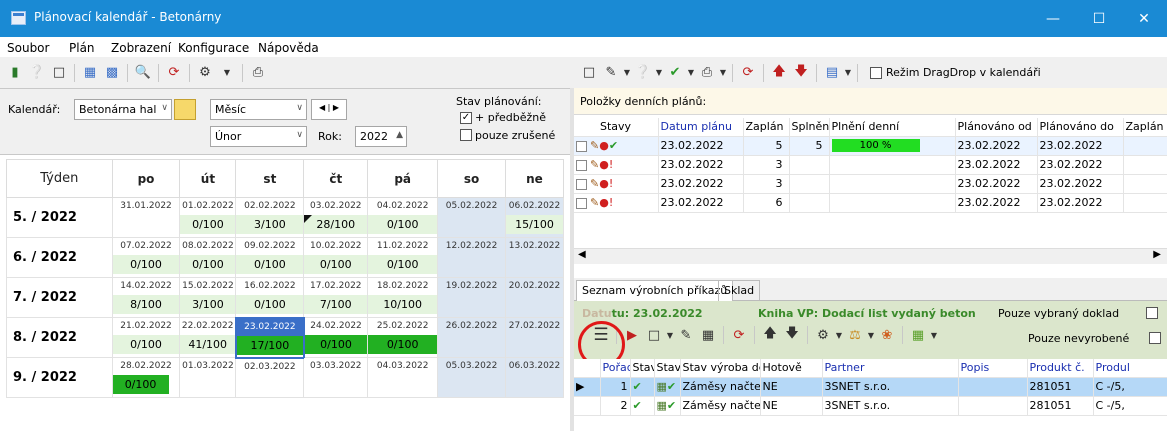 Image resolution: width=1167 pixels, height=431 pixels. What do you see at coordinates (892, 127) in the screenshot?
I see `daily-col-4: Plnění denní` at bounding box center [892, 127].